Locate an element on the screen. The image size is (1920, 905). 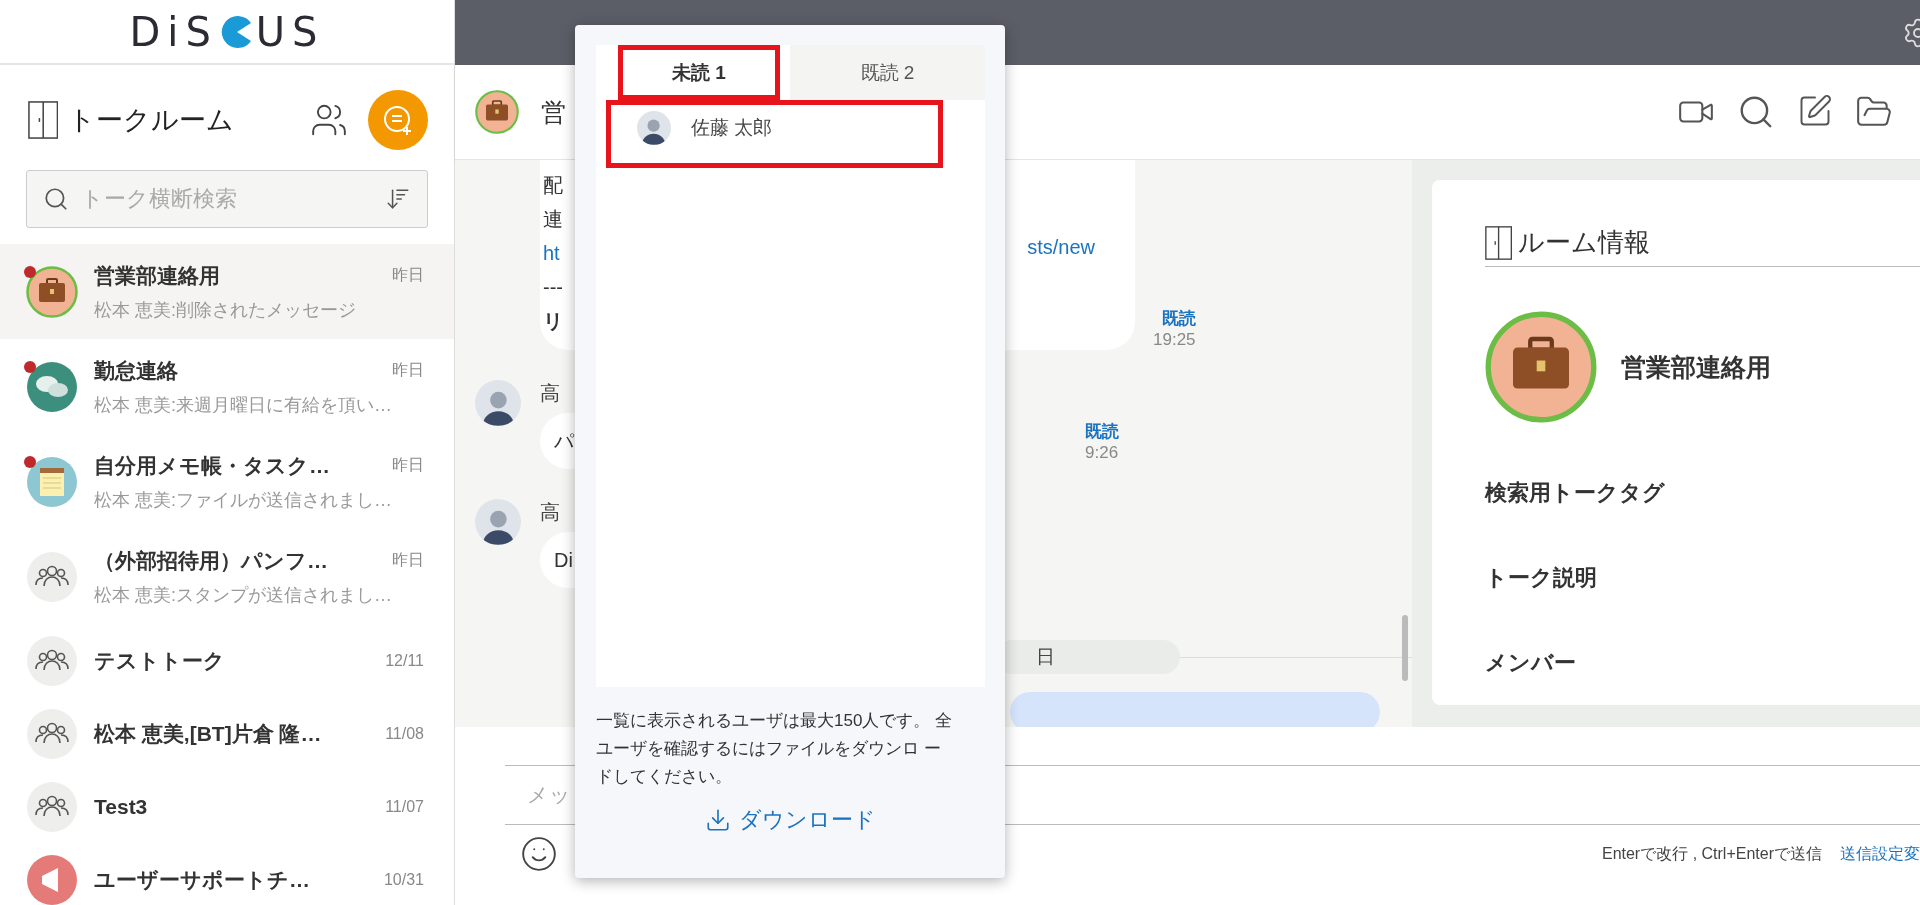
emoji-icon is located at coordinates (539, 854).